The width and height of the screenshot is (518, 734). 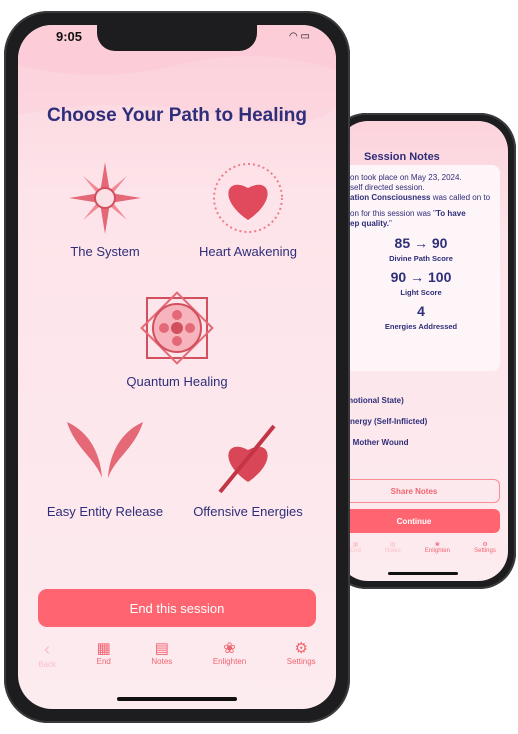 I want to click on notes-text: was called on to, so click(x=460, y=197).